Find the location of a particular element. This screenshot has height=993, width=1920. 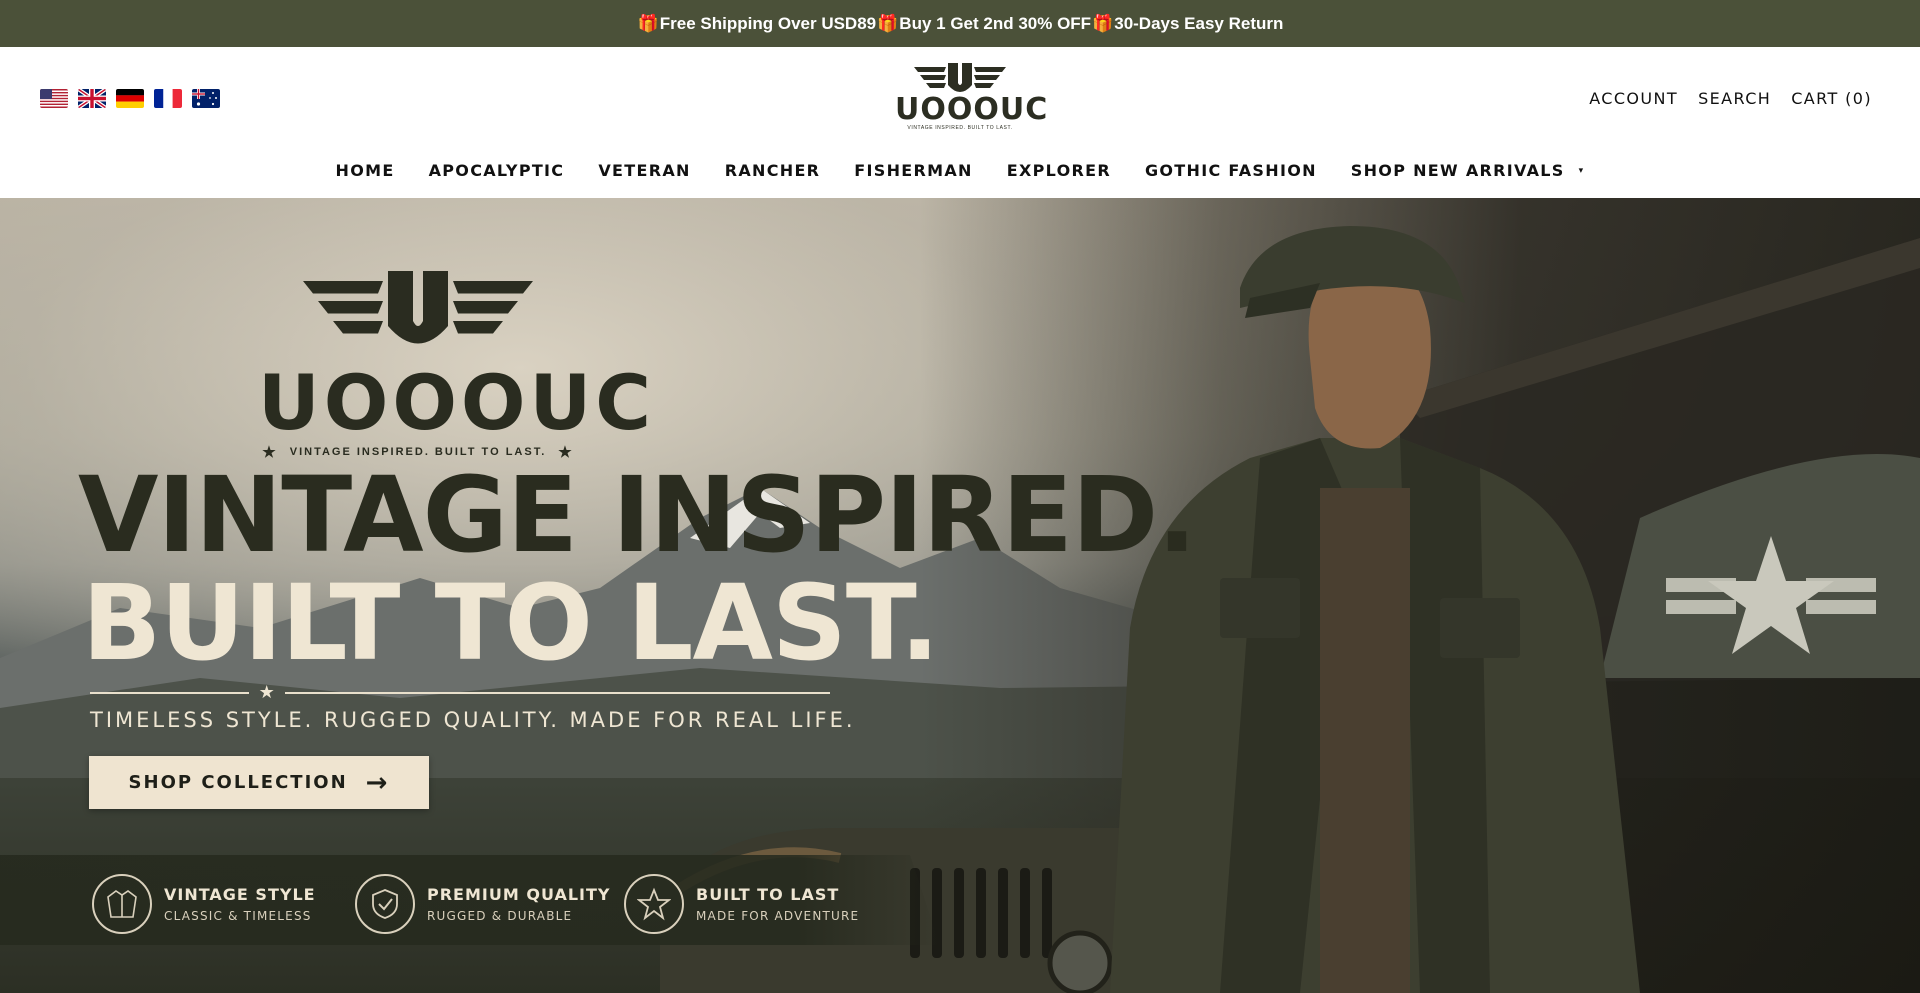

hero-headline-primary: VINTAGE INSPIRED. is located at coordinates (637, 515).